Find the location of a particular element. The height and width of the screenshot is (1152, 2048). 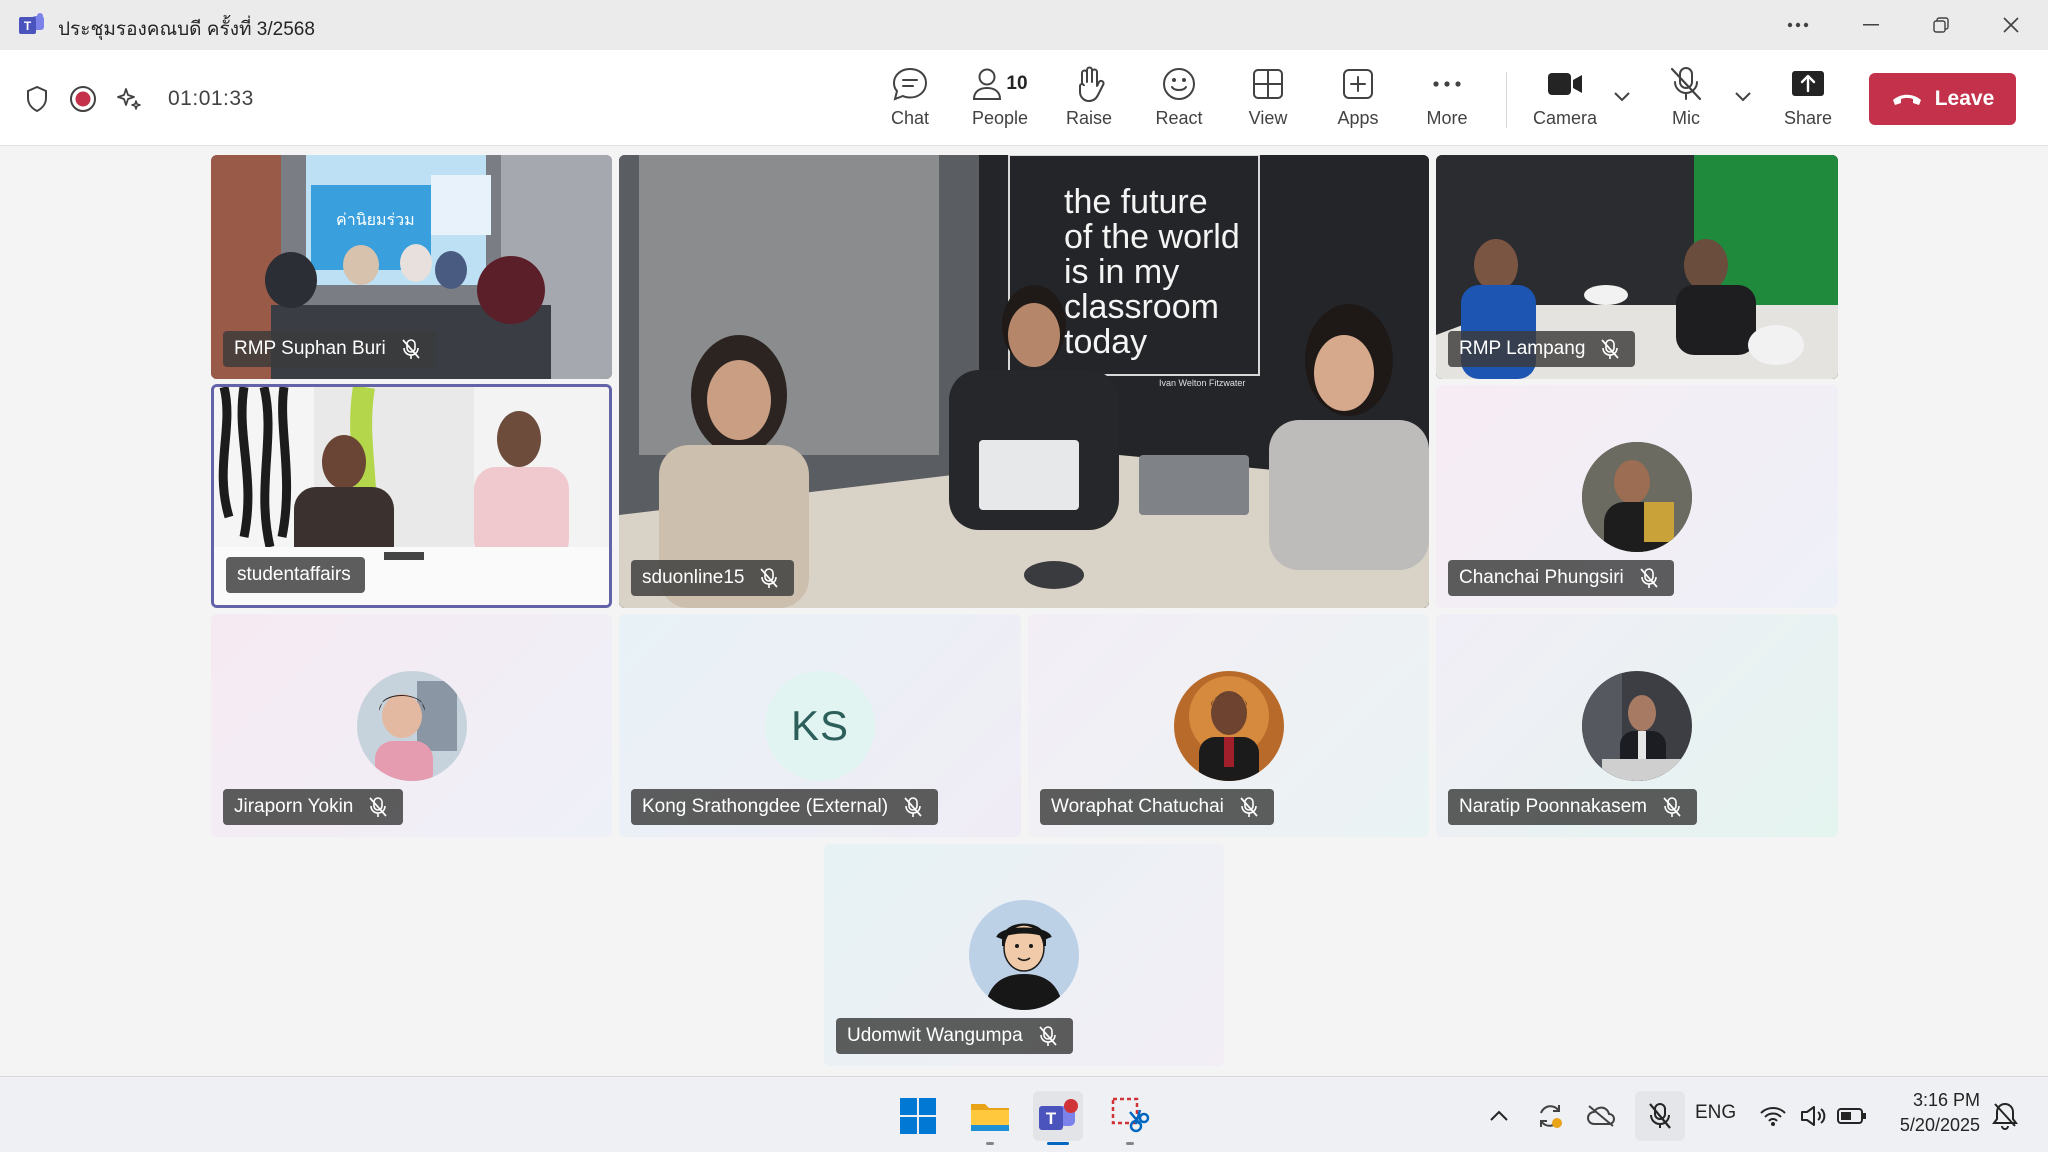

camera-label: Camera is located at coordinates (1565, 118).